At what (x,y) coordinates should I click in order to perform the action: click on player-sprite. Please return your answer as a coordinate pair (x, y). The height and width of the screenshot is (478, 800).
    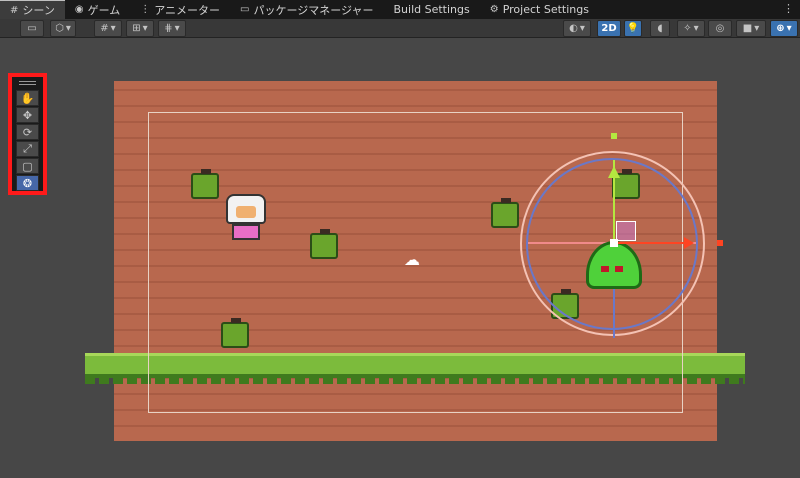
    Looking at the image, I should click on (246, 218).